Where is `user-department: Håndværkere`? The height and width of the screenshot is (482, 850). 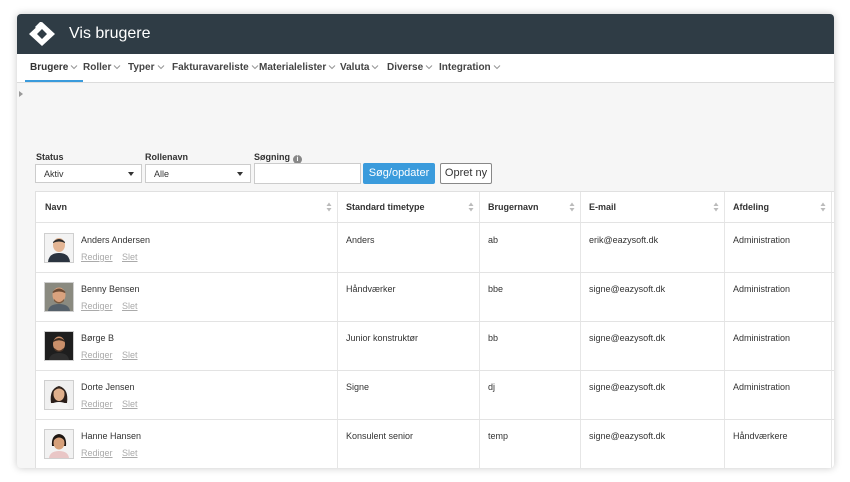
user-department: Håndværkere is located at coordinates (760, 436).